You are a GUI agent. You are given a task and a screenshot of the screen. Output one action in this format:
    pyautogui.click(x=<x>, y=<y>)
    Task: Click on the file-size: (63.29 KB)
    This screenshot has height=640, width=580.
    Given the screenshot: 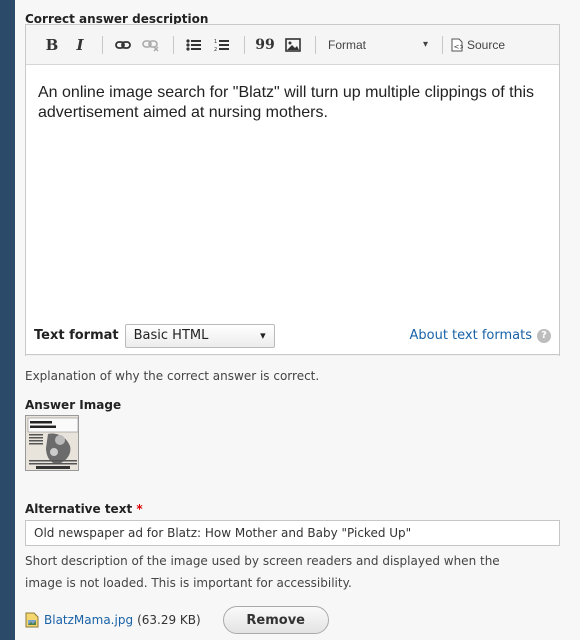 What is the action you would take?
    pyautogui.click(x=169, y=620)
    